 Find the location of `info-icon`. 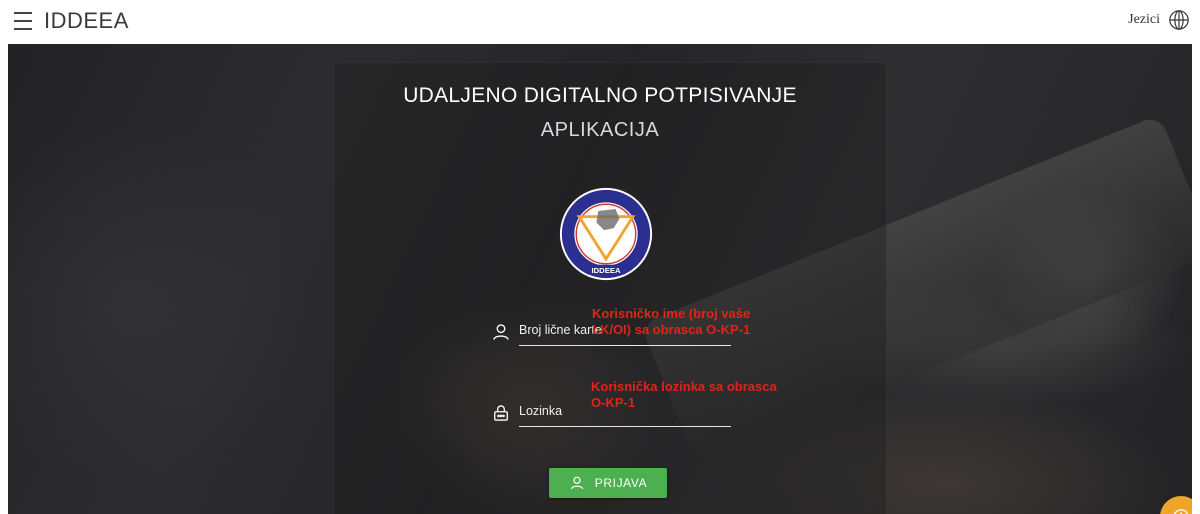

info-icon is located at coordinates (1181, 511).